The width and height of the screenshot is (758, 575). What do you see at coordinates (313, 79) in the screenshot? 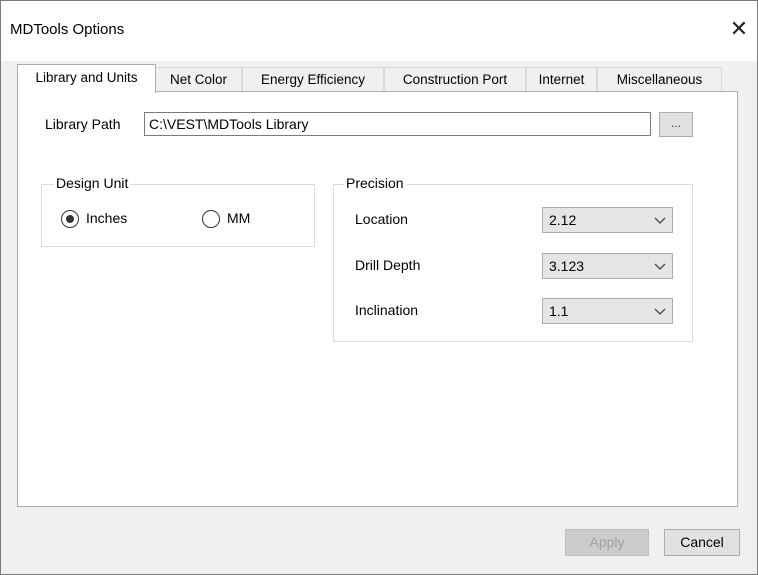
I see `tab-energy-efficiency: Energy Efficiency` at bounding box center [313, 79].